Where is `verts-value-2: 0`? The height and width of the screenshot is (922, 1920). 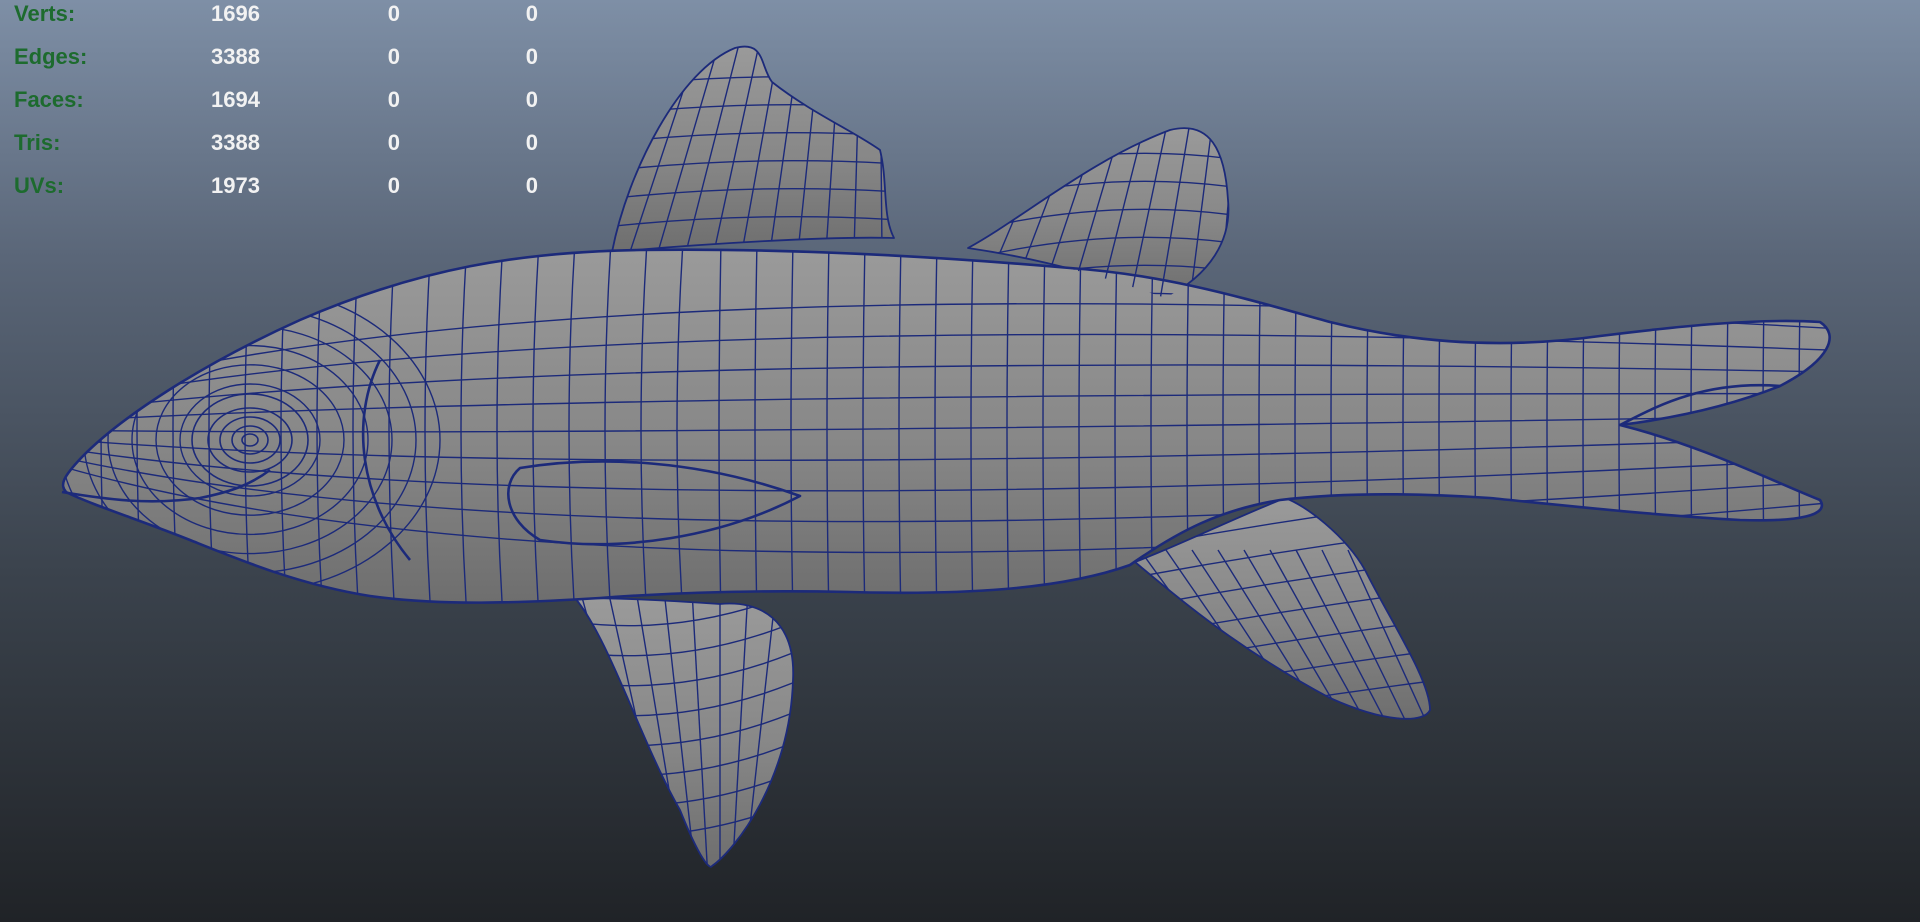 verts-value-2: 0 is located at coordinates (393, 13).